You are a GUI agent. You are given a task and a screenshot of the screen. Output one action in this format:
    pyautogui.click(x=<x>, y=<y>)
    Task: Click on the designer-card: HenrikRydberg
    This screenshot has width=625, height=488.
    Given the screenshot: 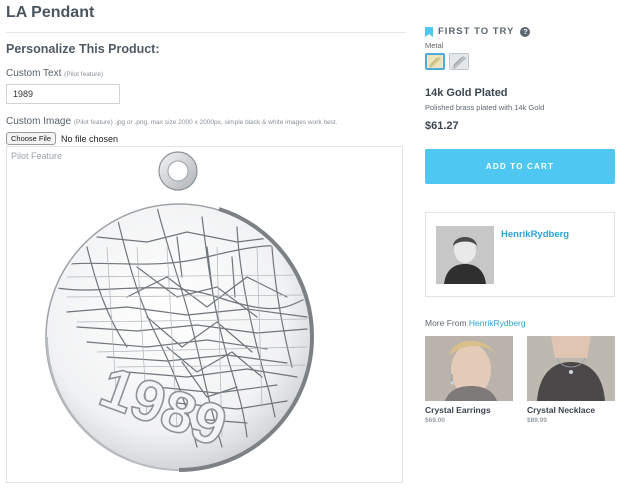 What is the action you would take?
    pyautogui.click(x=520, y=254)
    